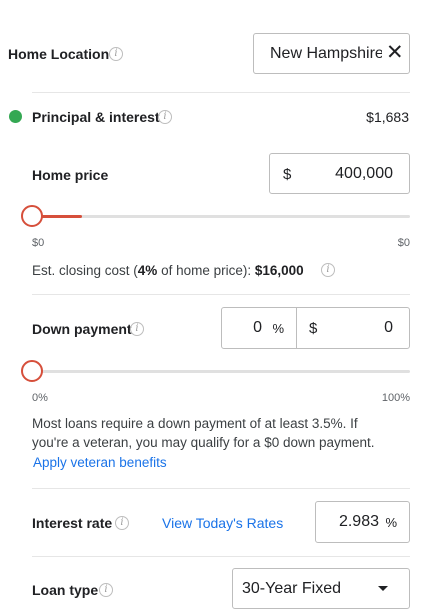 Image resolution: width=430 pixels, height=615 pixels. I want to click on home-location-field: New Hampshire ✕, so click(331, 53).